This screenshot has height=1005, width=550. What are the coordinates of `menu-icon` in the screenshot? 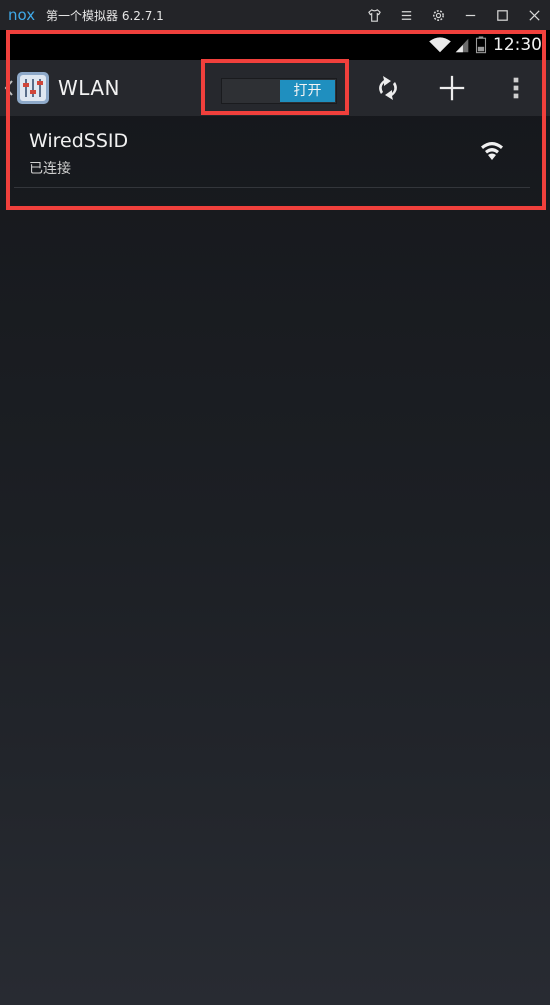 It's located at (406, 15).